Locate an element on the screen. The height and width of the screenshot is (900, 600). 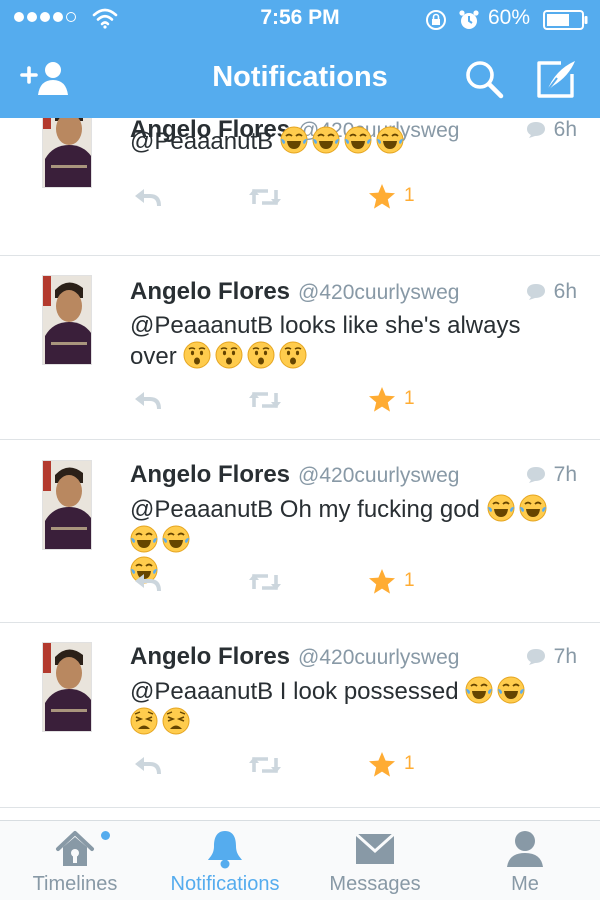
tweet-text: @PeaaanutB is located at coordinates (350, 141).